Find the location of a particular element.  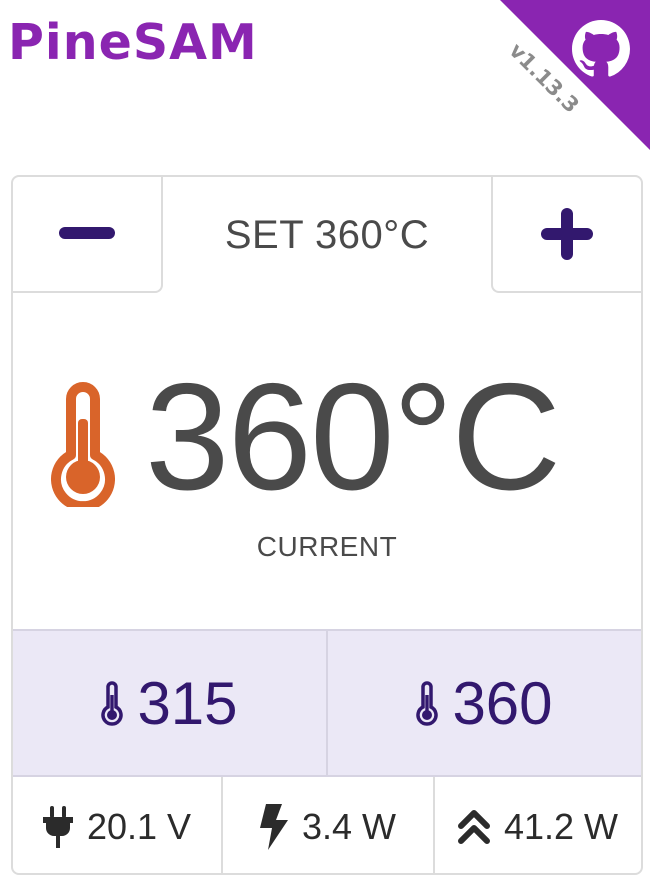

setpoint-label: SET 360°C is located at coordinates (327, 234).